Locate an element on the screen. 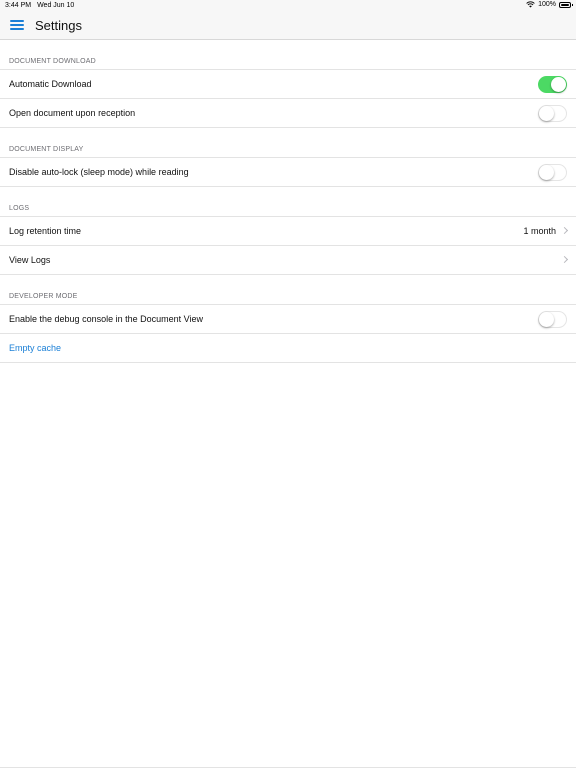  status-bar: 3:44 PM Wed Jun 10 100% is located at coordinates (288, 6).